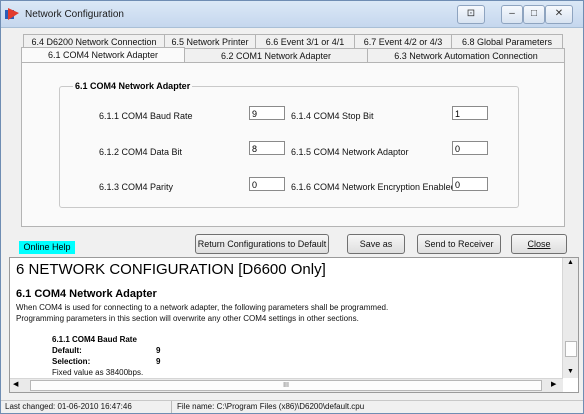 The height and width of the screenshot is (414, 584). I want to click on help-default-value: 9, so click(158, 350).